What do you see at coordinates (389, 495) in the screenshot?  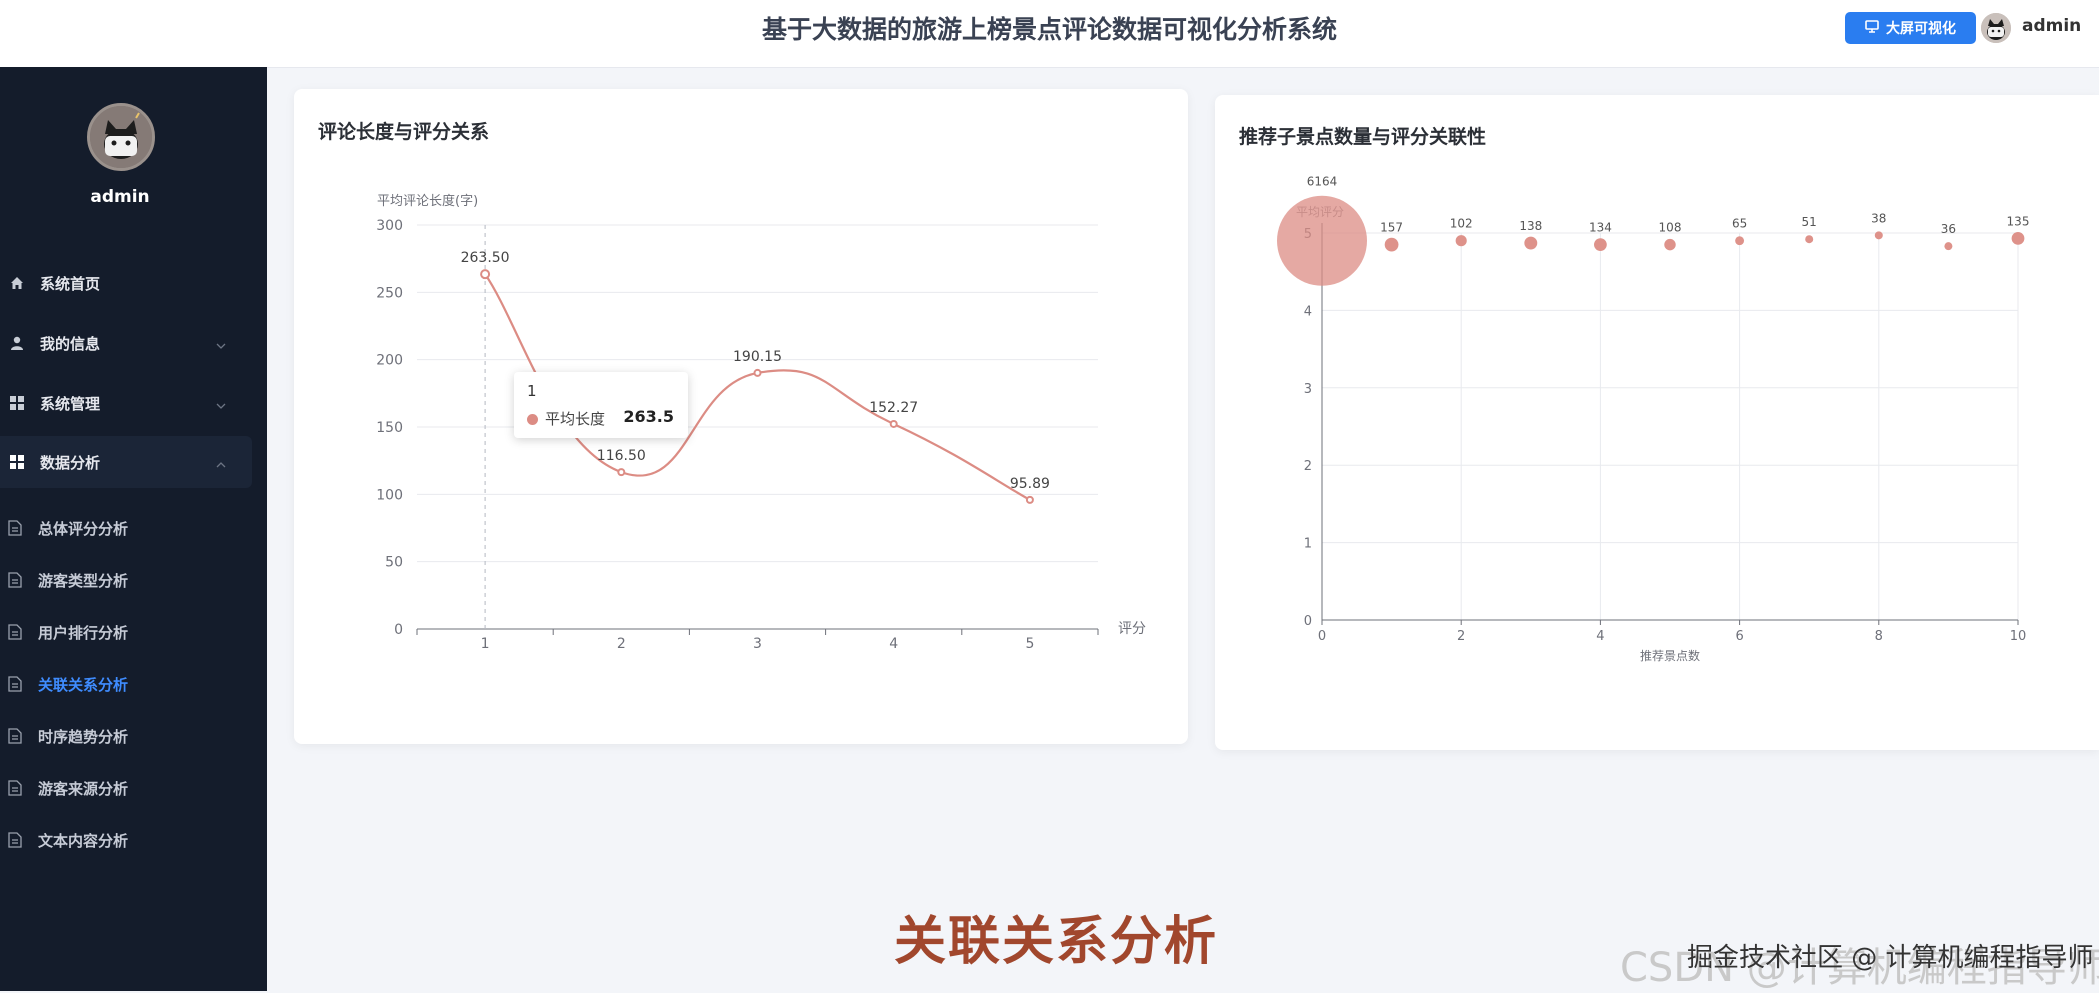 I see `y-tick-label: 100` at bounding box center [389, 495].